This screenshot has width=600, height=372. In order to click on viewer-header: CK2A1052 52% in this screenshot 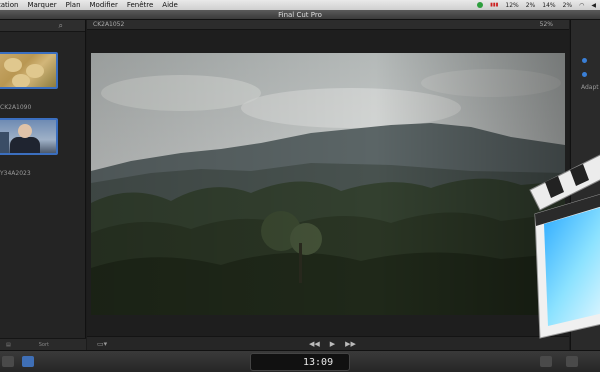, I will do `click(328, 25)`.